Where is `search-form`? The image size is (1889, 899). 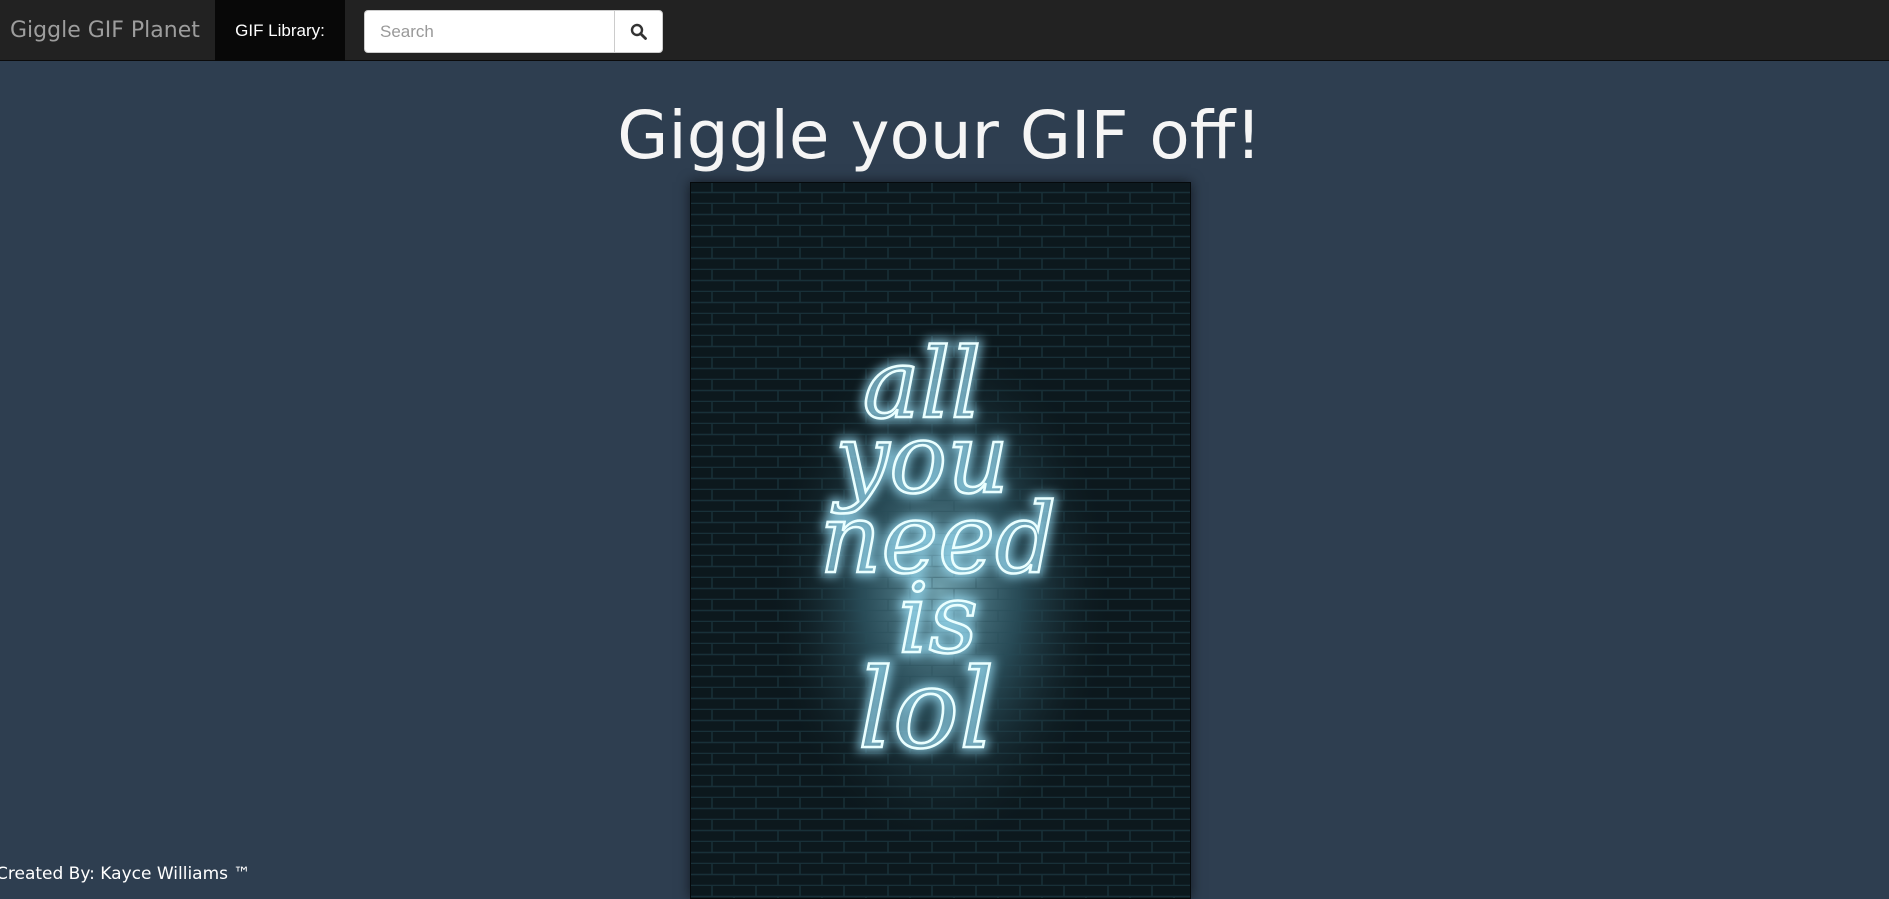
search-form is located at coordinates (513, 31).